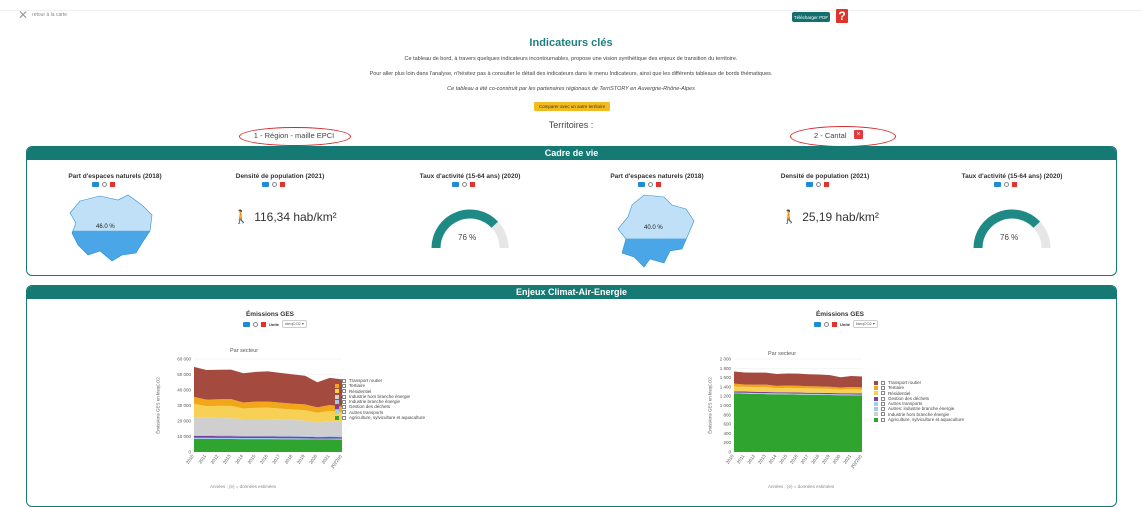 The height and width of the screenshot is (507, 1142). What do you see at coordinates (115, 176) in the screenshot?
I see `nat-space-title-1: Part d'espaces naturels (2018)` at bounding box center [115, 176].